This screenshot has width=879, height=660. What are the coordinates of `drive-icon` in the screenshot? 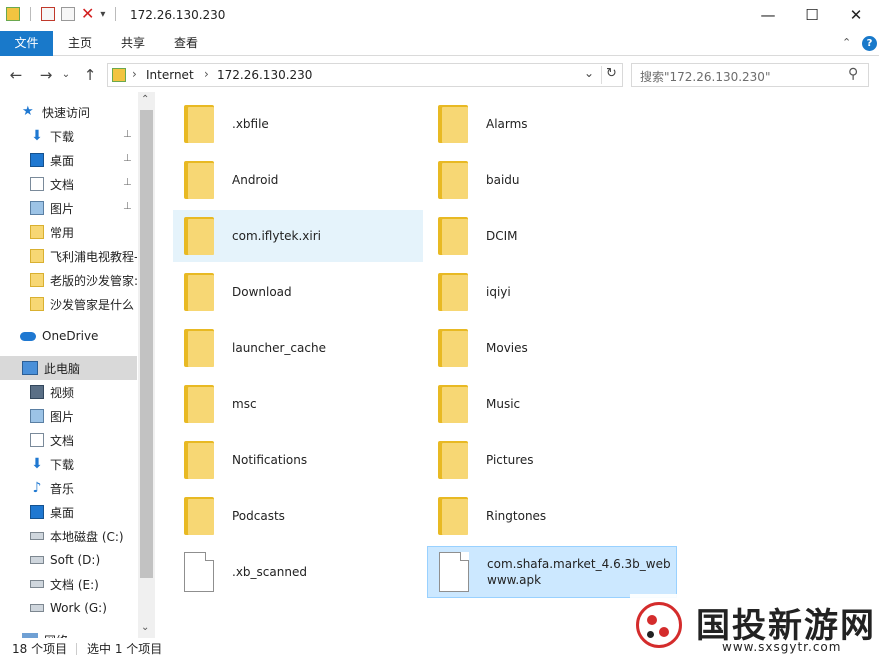 It's located at (37, 584).